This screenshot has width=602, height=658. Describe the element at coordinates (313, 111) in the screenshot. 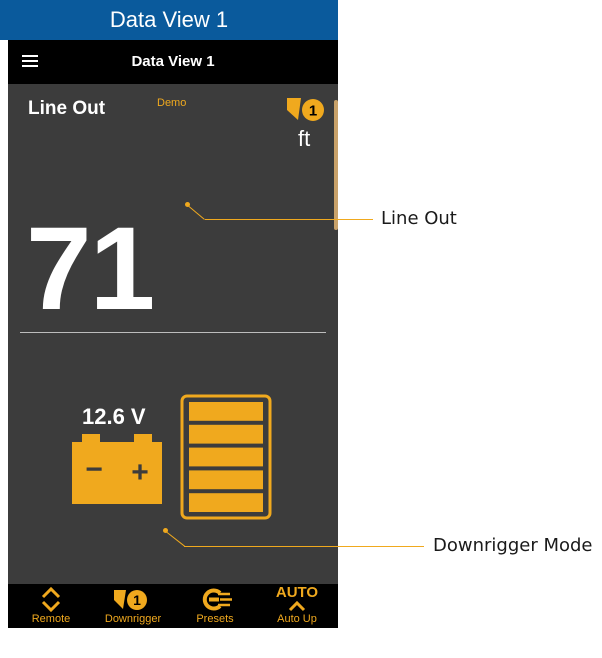

I see `downrigger-badge-number: 1` at that location.